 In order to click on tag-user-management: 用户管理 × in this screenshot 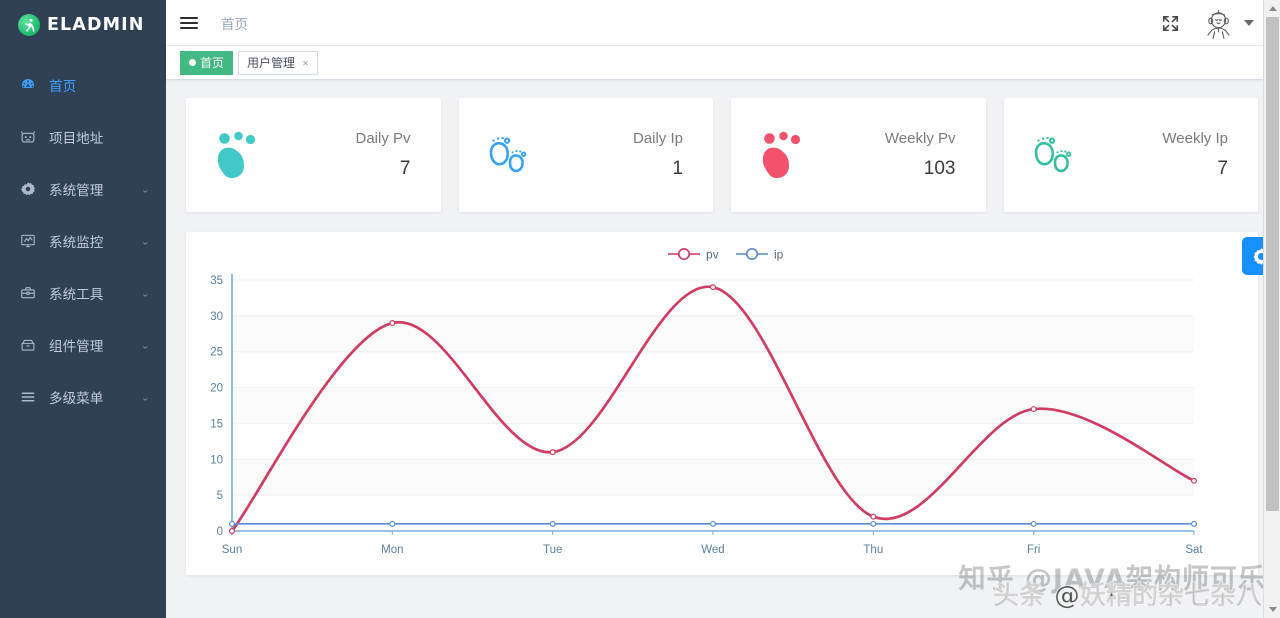, I will do `click(278, 62)`.